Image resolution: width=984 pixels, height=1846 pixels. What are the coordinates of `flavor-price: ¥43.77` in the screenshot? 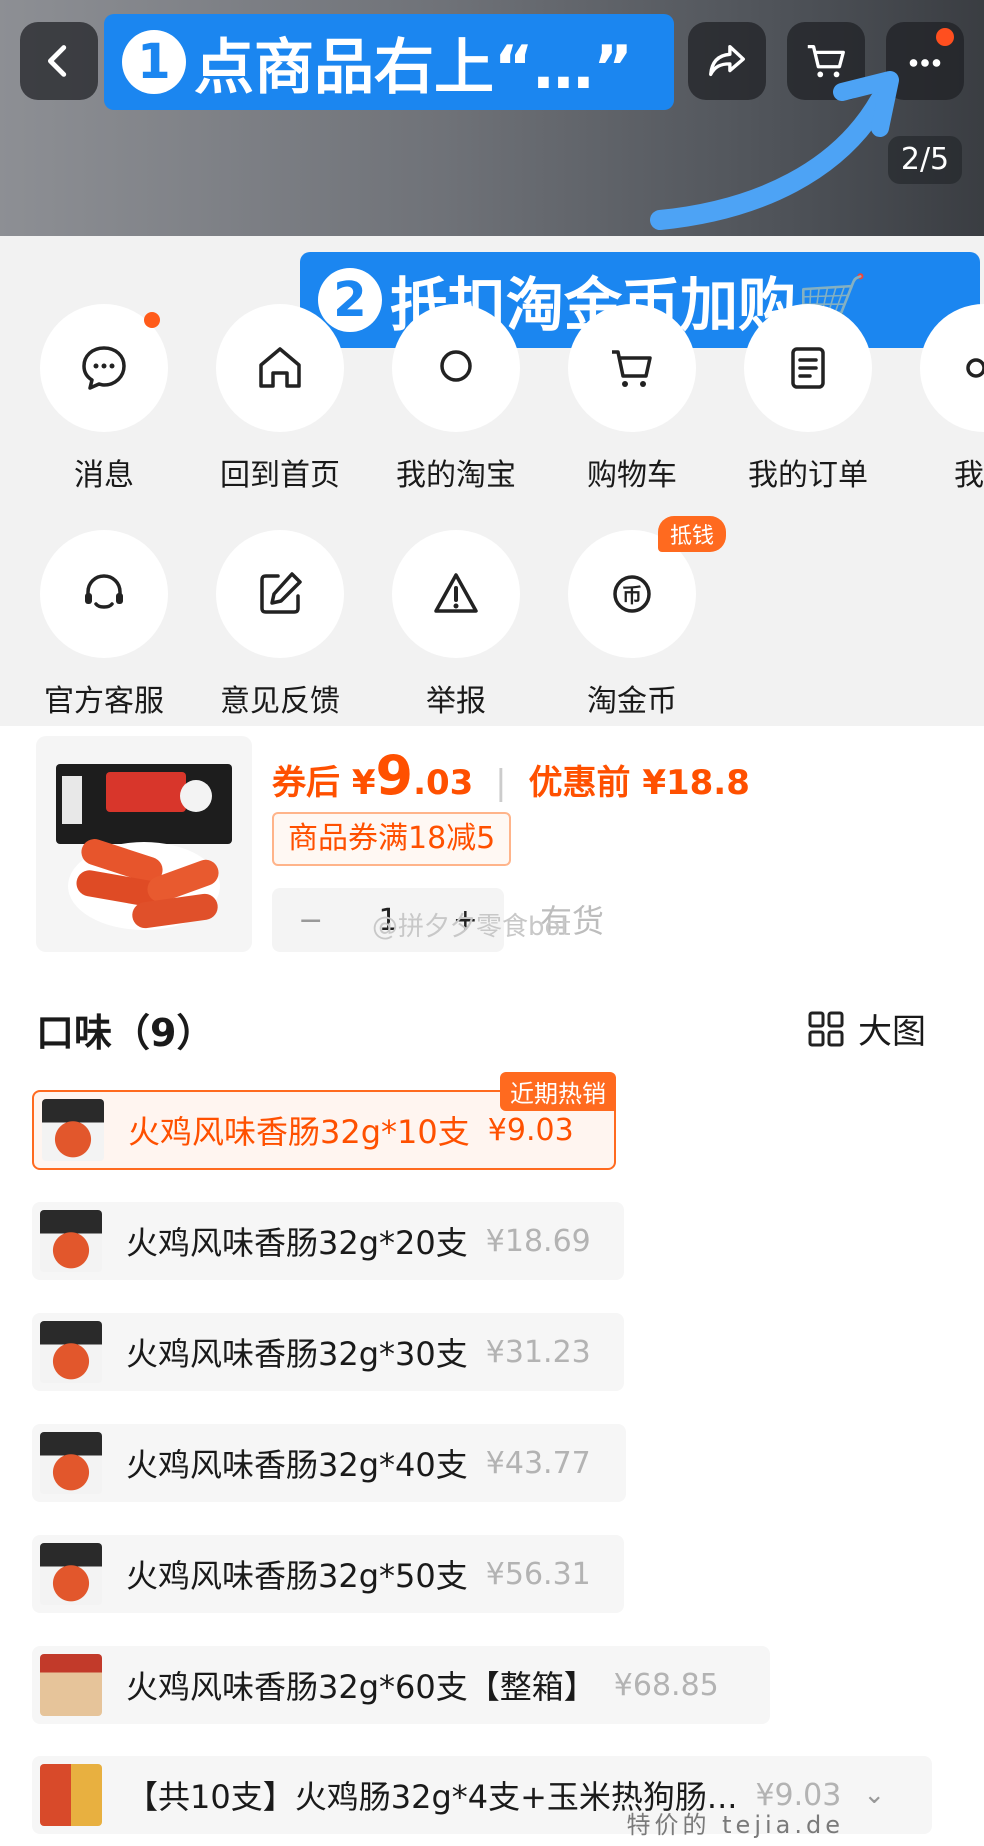 It's located at (538, 1463).